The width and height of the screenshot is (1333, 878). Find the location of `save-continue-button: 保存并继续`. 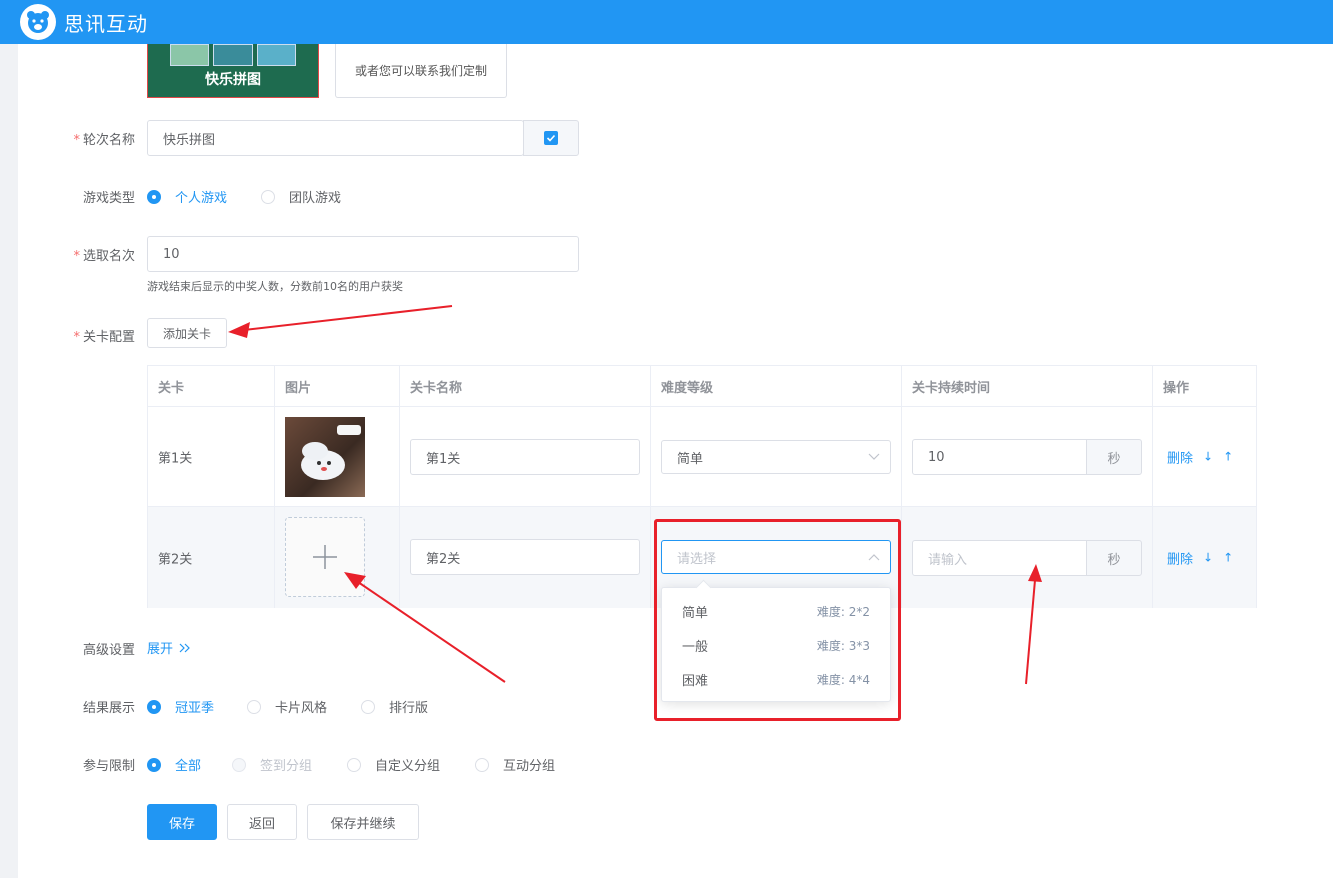

save-continue-button: 保存并继续 is located at coordinates (363, 822).